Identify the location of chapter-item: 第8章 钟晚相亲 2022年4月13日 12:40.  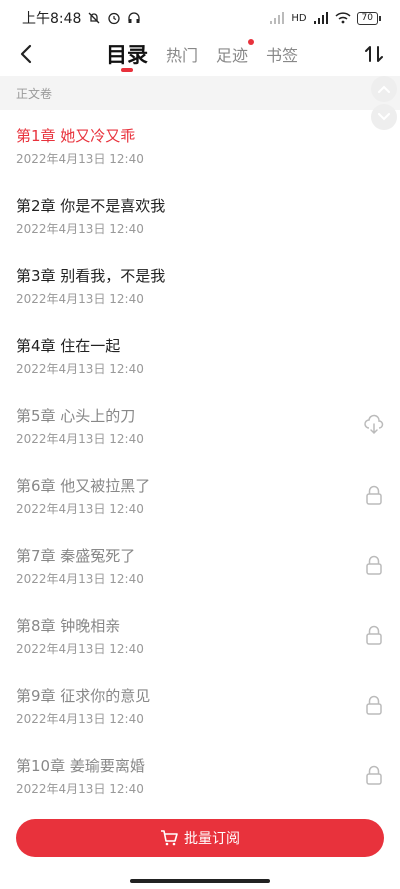
(200, 635).